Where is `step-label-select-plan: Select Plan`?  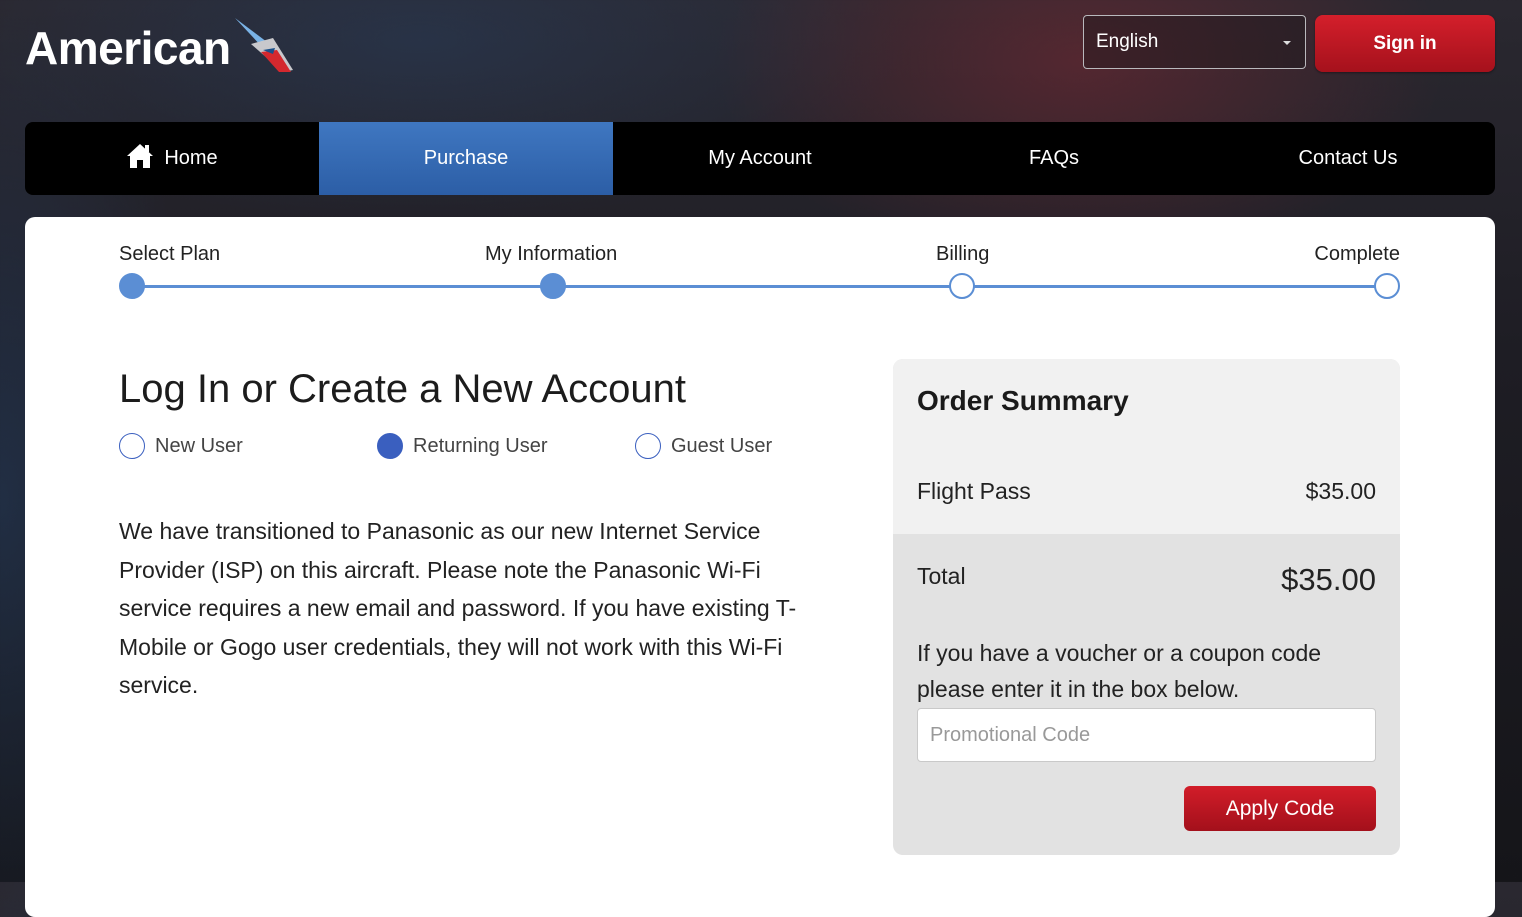
step-label-select-plan: Select Plan is located at coordinates (170, 254).